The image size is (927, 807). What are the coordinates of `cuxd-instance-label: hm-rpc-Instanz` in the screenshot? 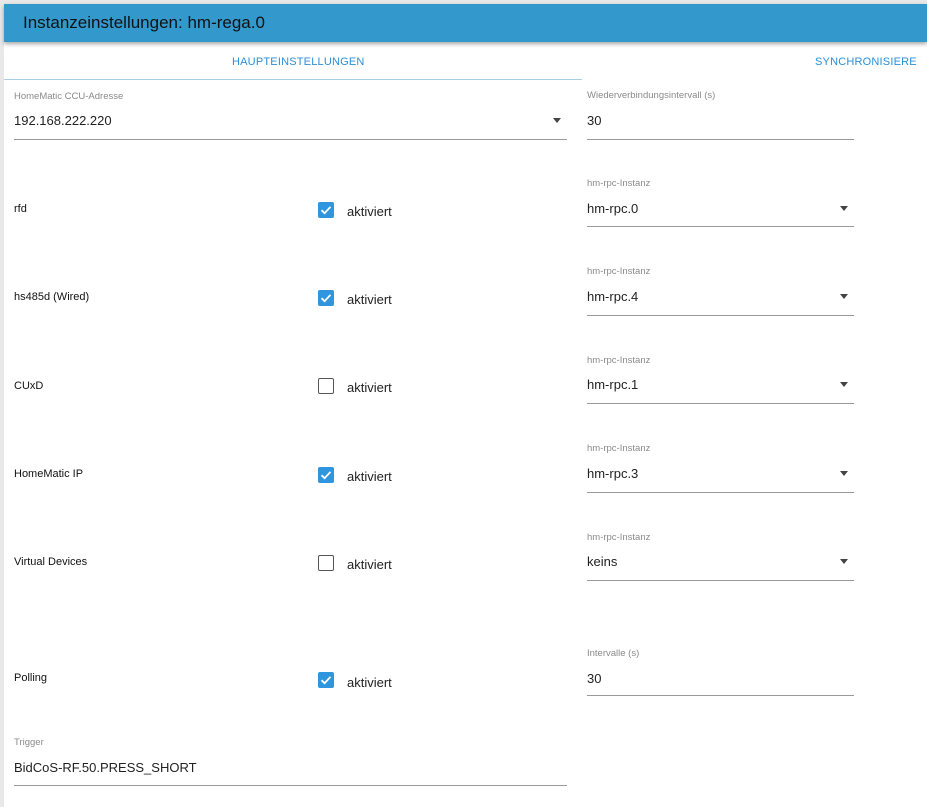 It's located at (619, 360).